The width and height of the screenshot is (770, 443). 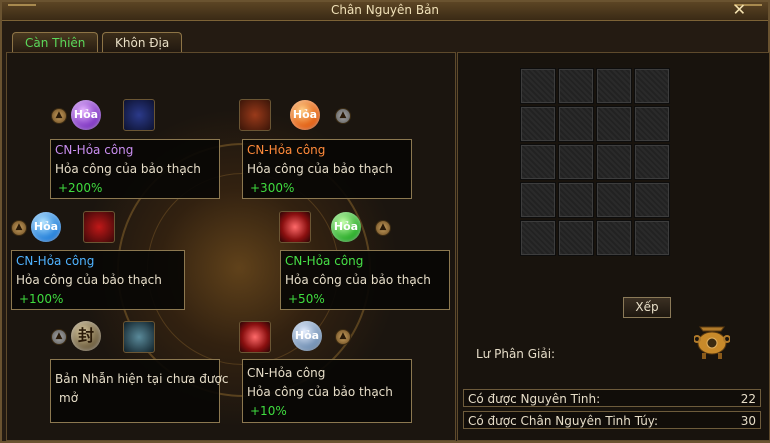 What do you see at coordinates (268, 411) in the screenshot?
I see `gem-stat-bonus: +10%` at bounding box center [268, 411].